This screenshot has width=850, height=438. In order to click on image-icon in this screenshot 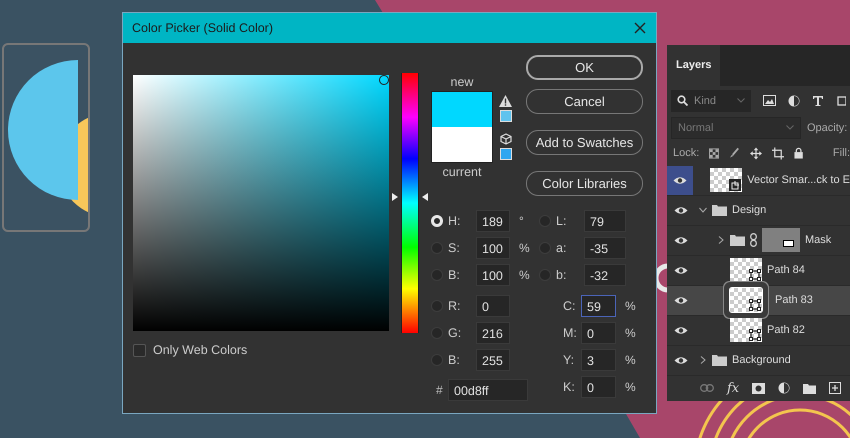, I will do `click(769, 100)`.